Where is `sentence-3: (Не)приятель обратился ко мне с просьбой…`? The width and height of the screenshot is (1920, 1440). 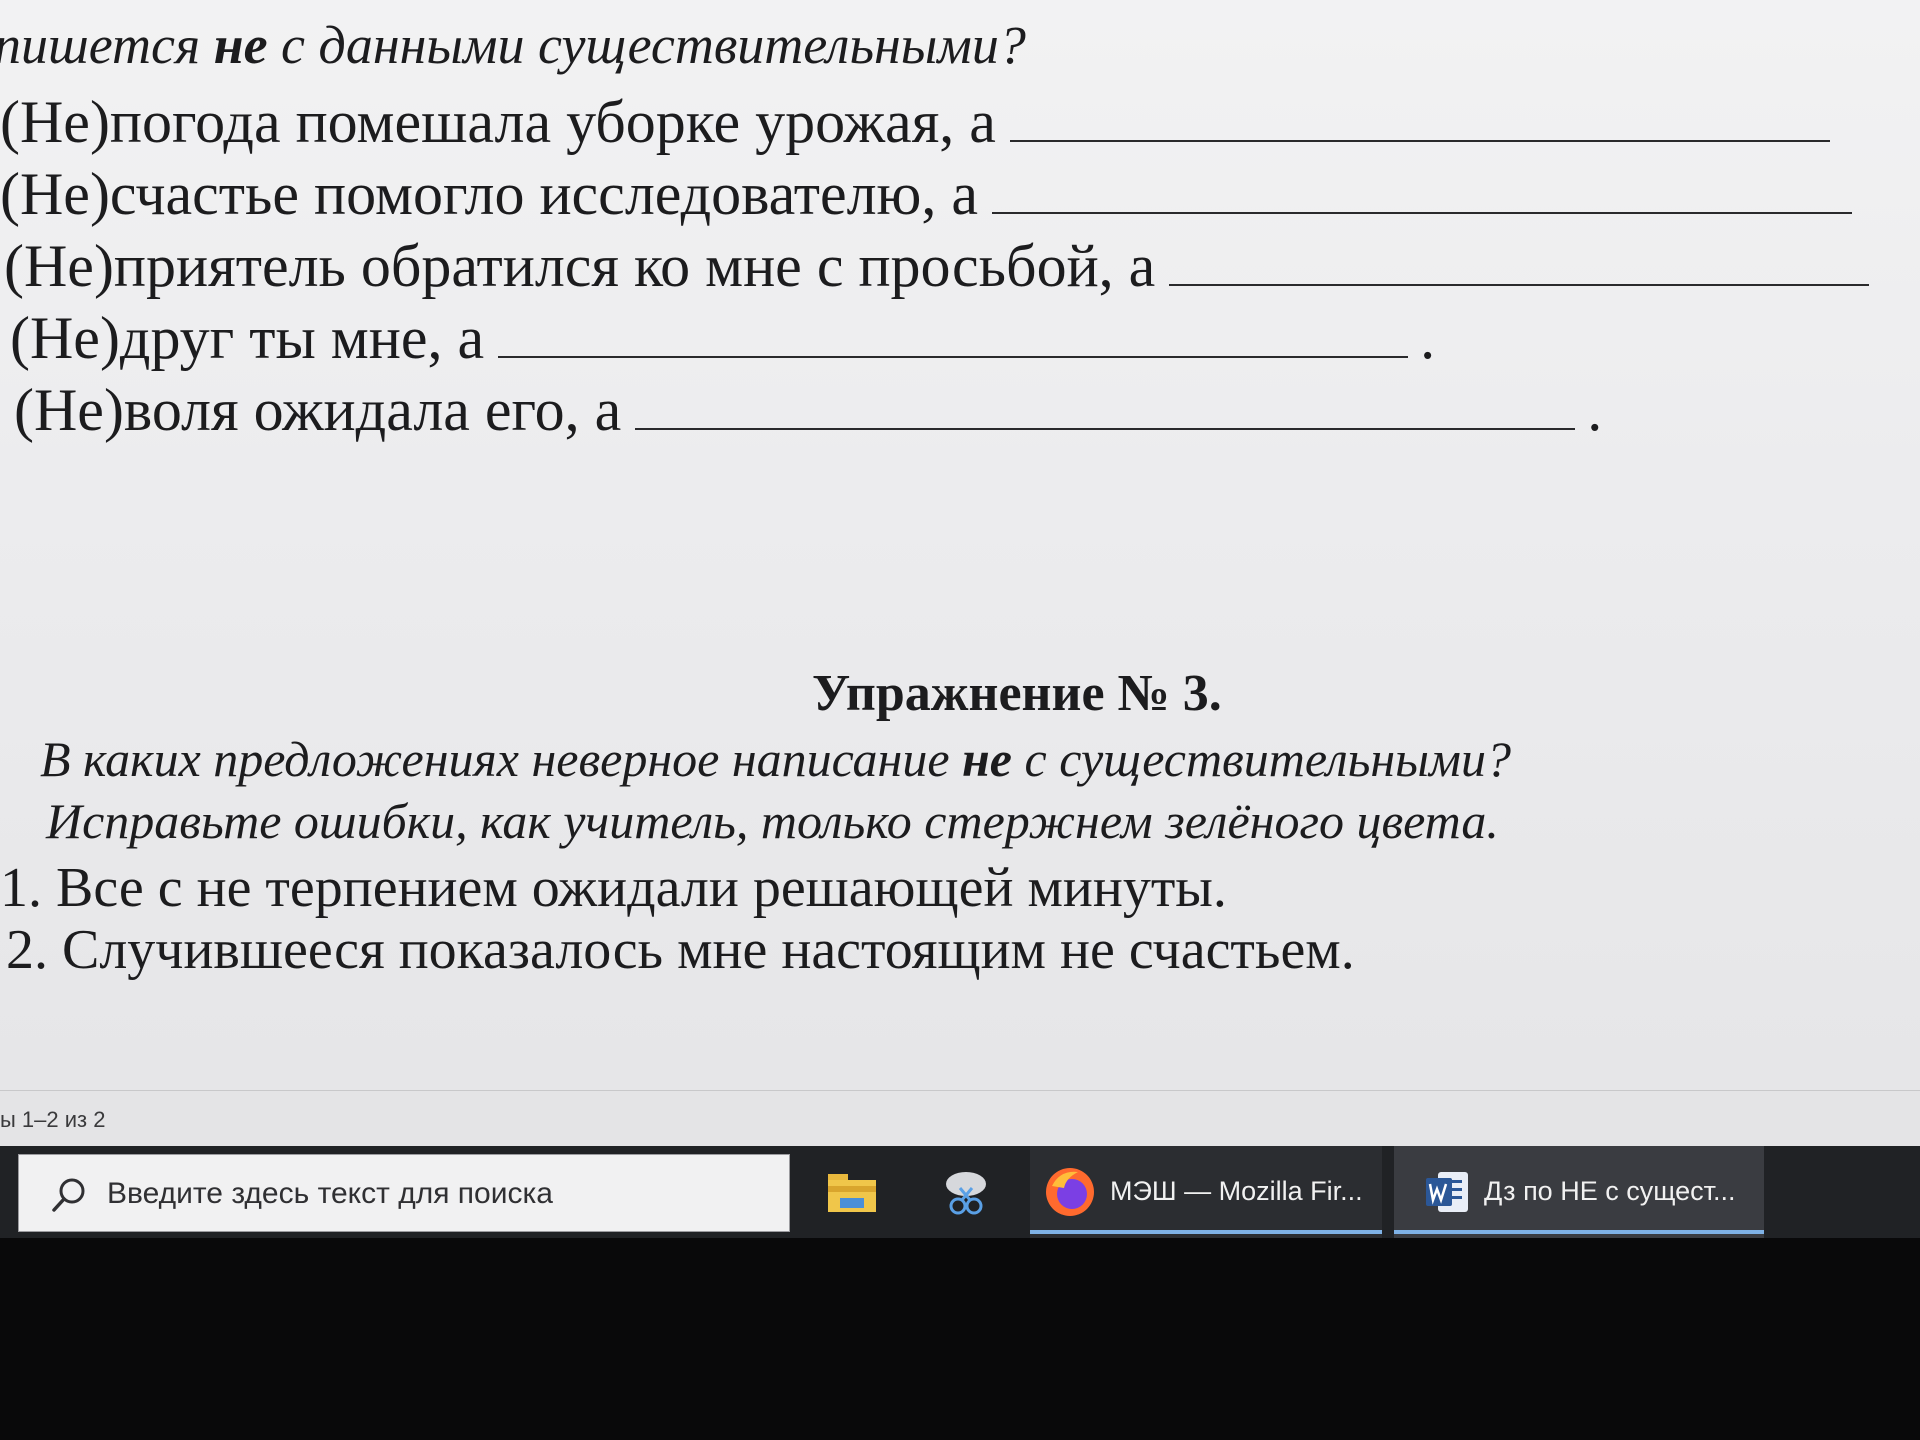 sentence-3: (Не)приятель обратился ко мне с просьбой… is located at coordinates (937, 266).